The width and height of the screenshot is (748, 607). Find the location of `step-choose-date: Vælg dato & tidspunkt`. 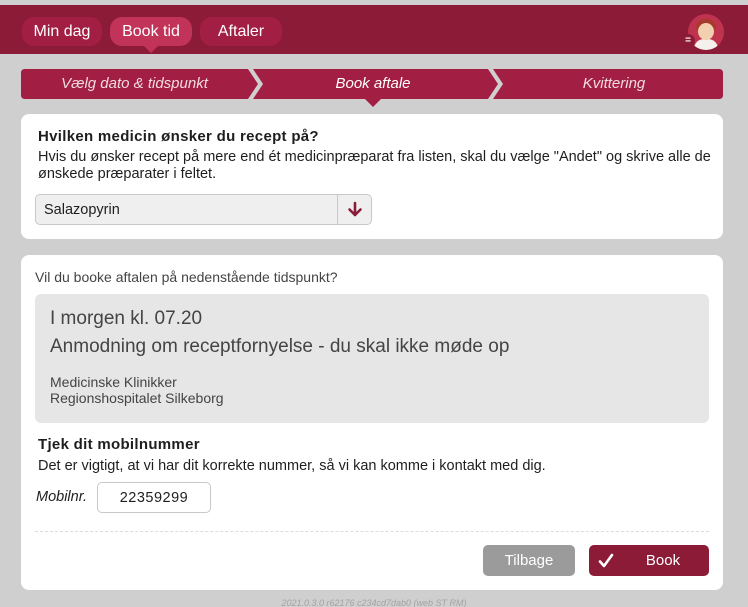

step-choose-date: Vælg dato & tidspunkt is located at coordinates (134, 83).